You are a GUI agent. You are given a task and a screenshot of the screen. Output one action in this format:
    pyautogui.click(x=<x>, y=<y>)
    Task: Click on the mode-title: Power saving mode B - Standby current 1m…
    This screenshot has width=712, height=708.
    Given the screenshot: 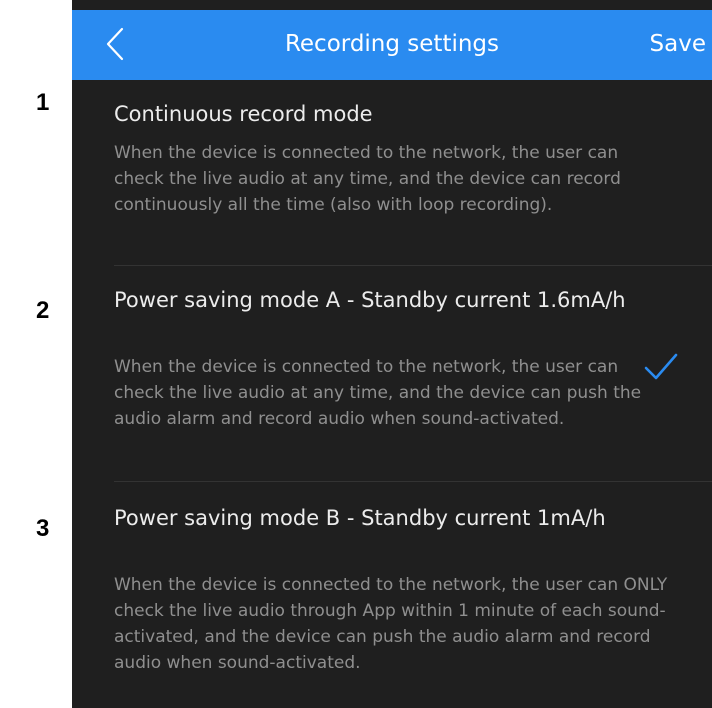 What is the action you would take?
    pyautogui.click(x=360, y=518)
    